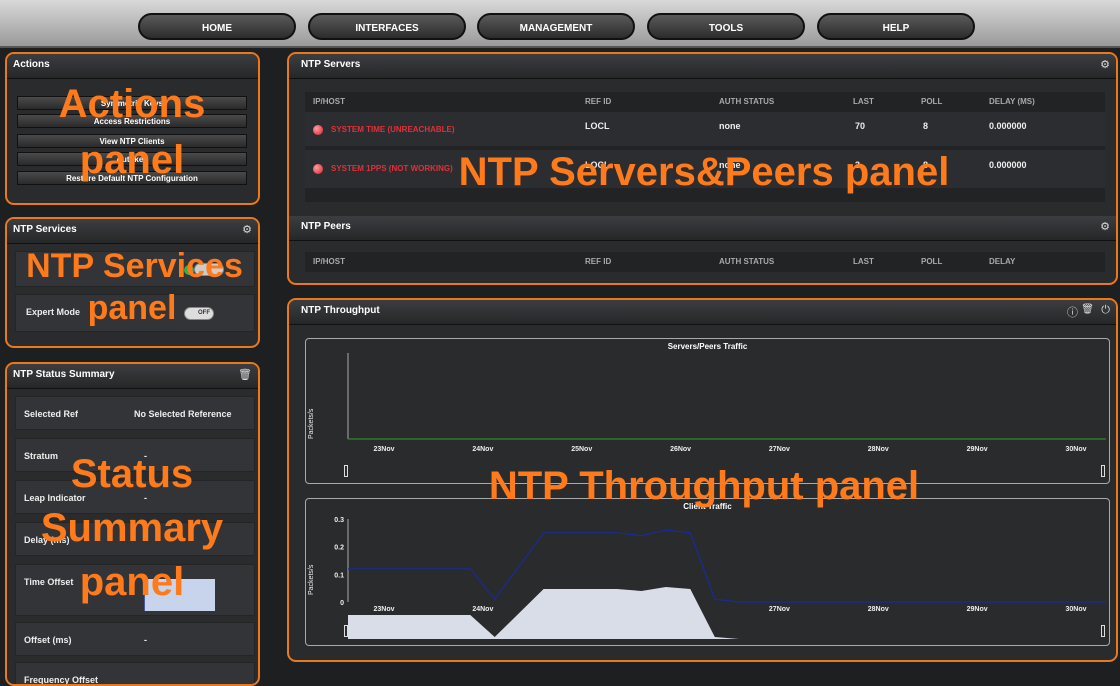 The image size is (1120, 686). Describe the element at coordinates (135, 413) in the screenshot. I see `status-row: Selected Ref No Selected Reference` at that location.